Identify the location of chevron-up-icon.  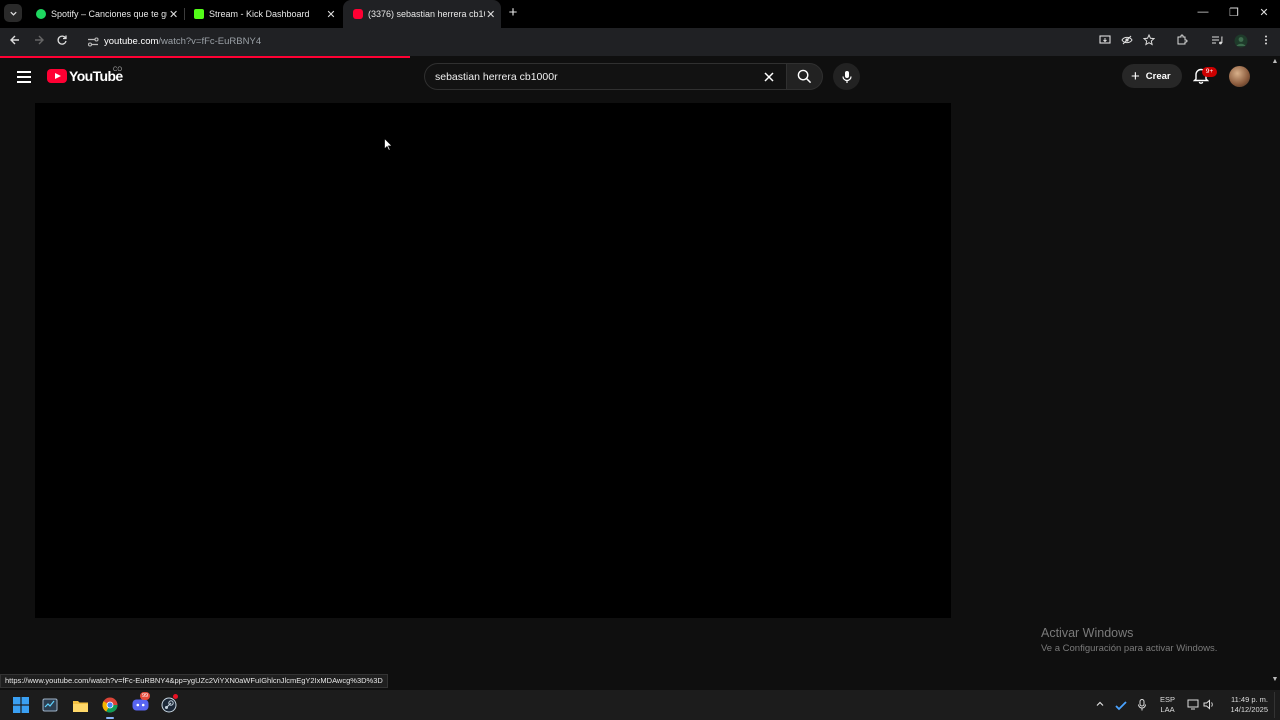
(1100, 703).